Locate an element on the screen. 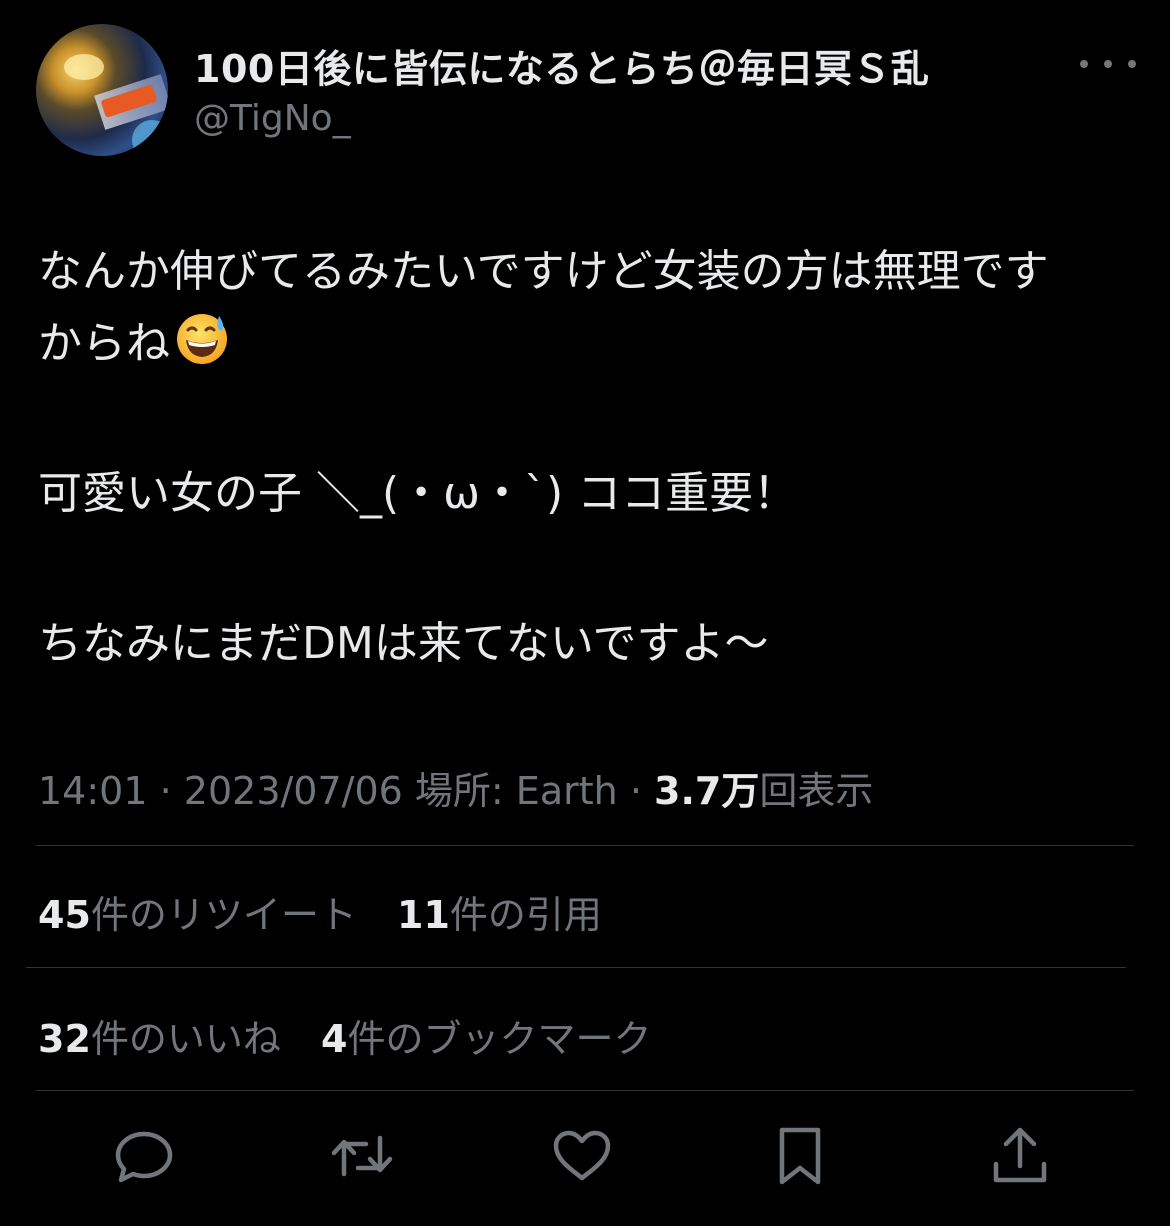  reply-icon is located at coordinates (144, 1157).